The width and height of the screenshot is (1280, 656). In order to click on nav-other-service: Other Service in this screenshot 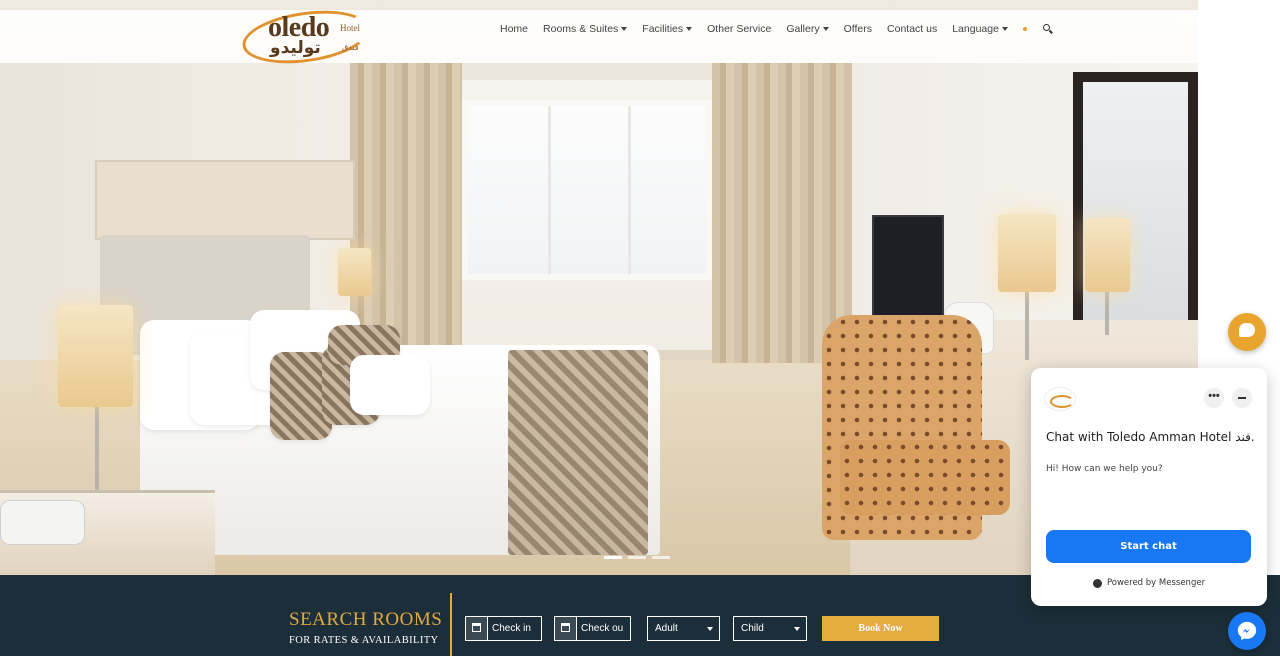, I will do `click(739, 29)`.